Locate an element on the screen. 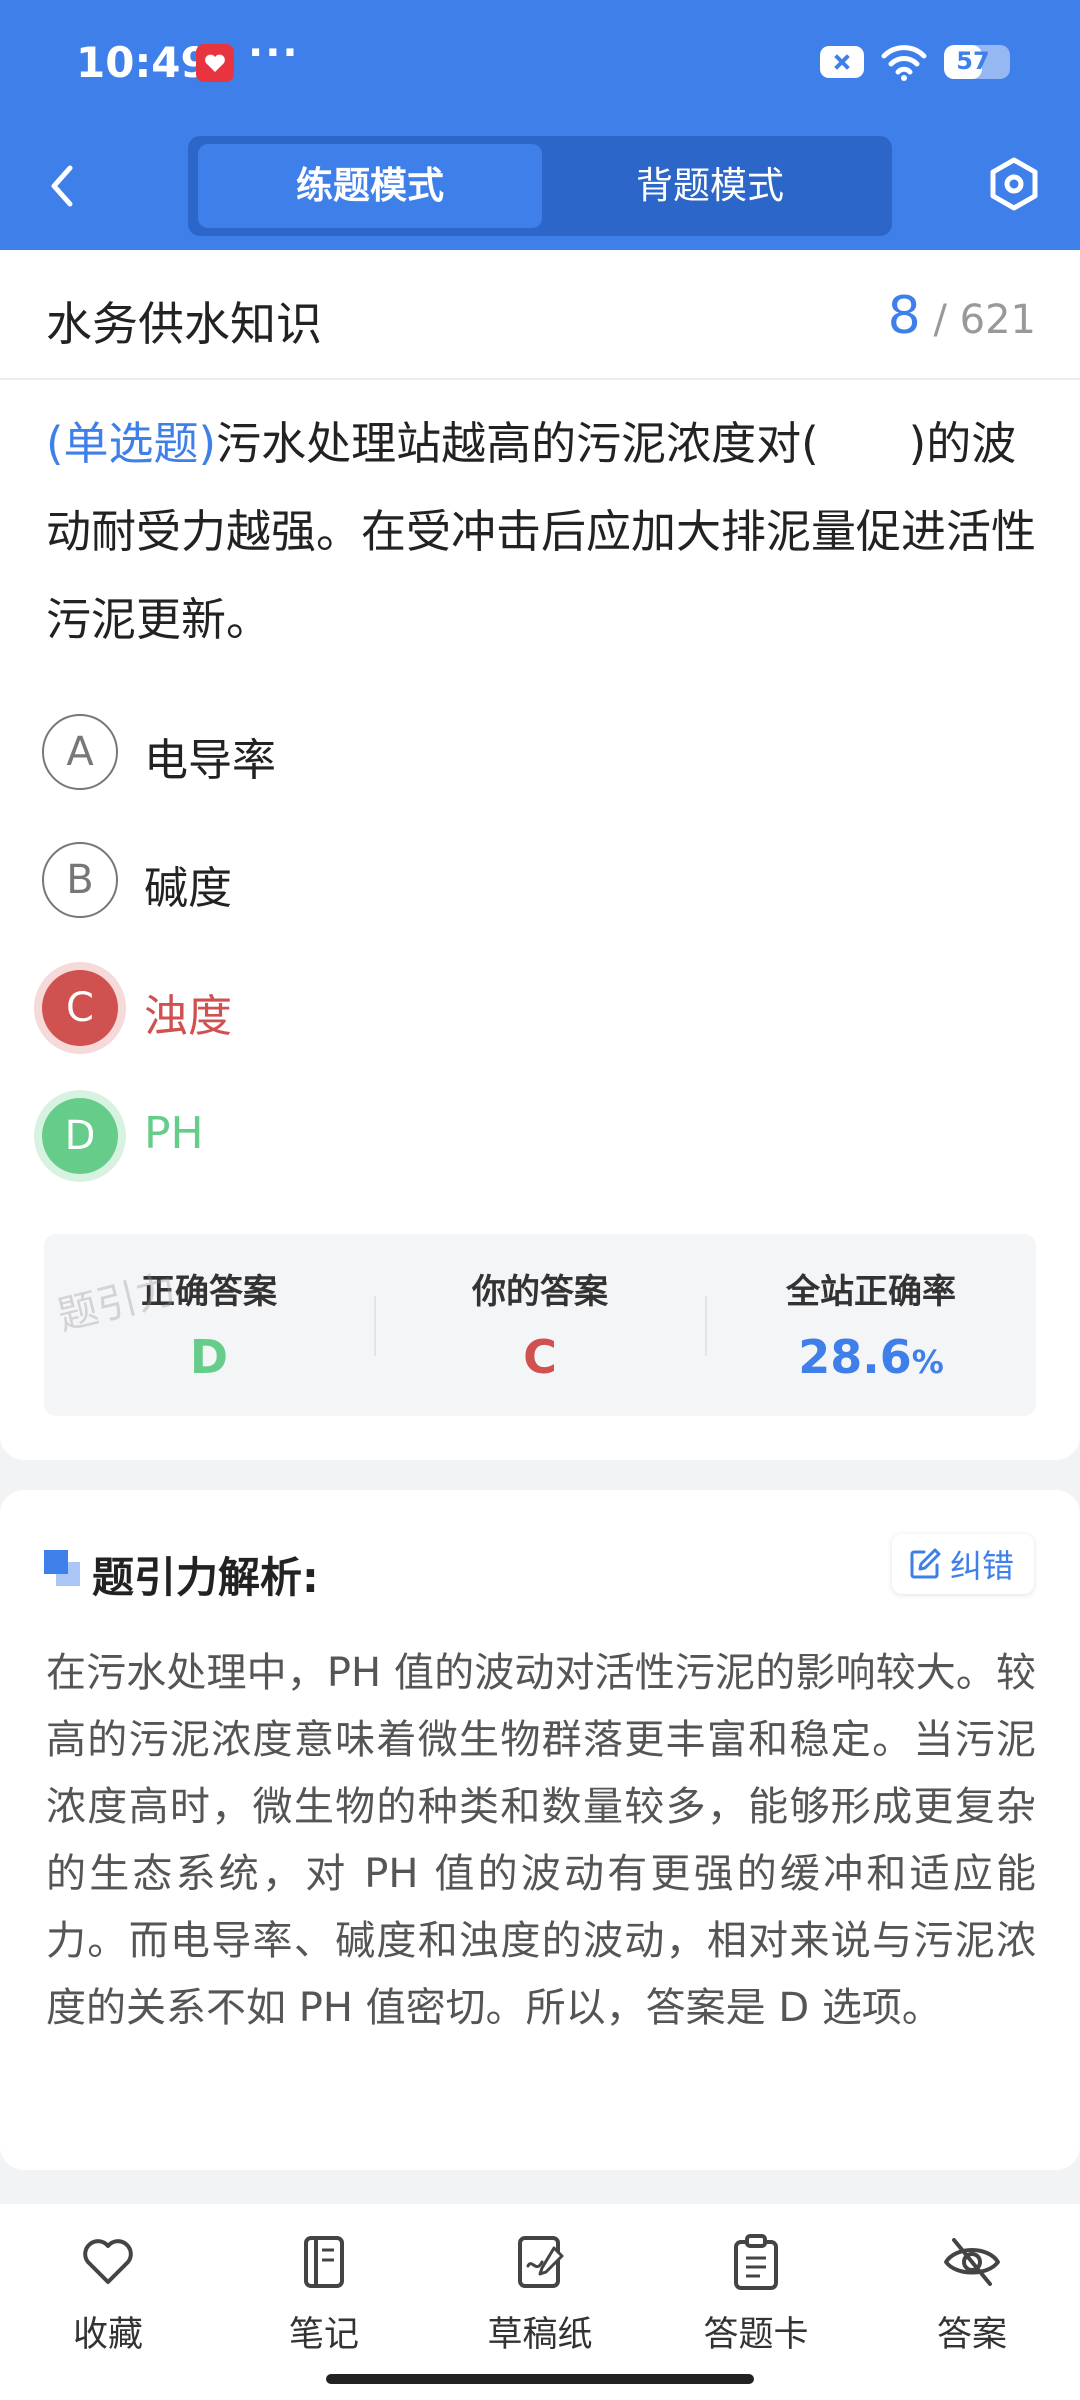 The image size is (1080, 2400). option-letter: D is located at coordinates (80, 1136).